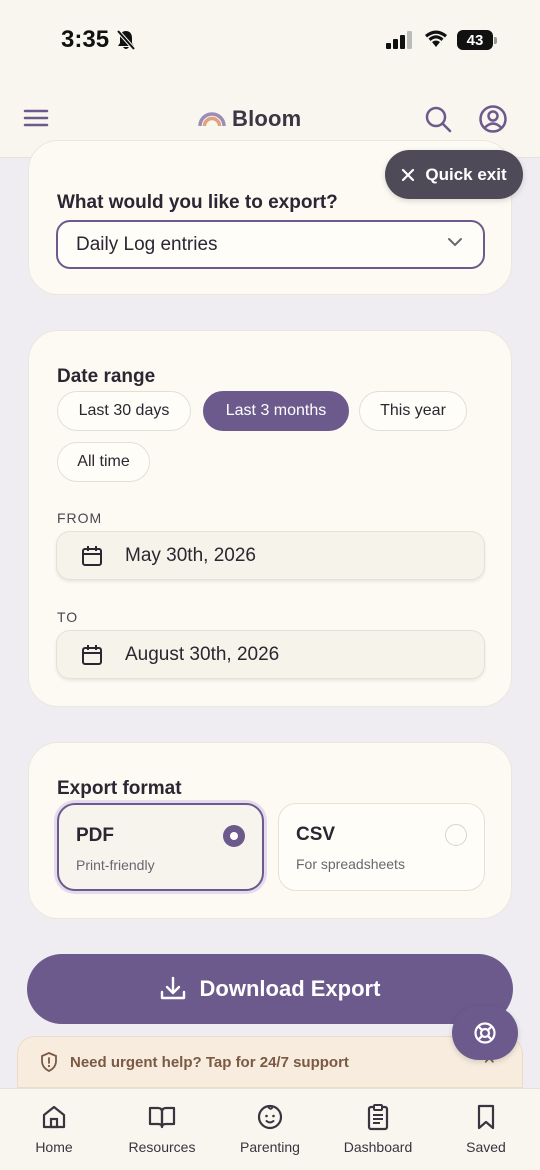  What do you see at coordinates (234, 836) in the screenshot?
I see `radio-selected` at bounding box center [234, 836].